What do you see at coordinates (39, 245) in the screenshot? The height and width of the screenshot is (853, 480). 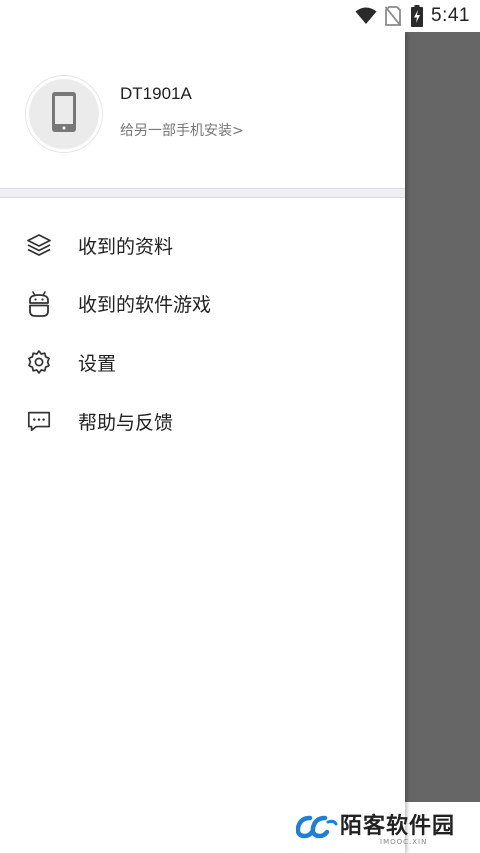 I see `layers-icon` at bounding box center [39, 245].